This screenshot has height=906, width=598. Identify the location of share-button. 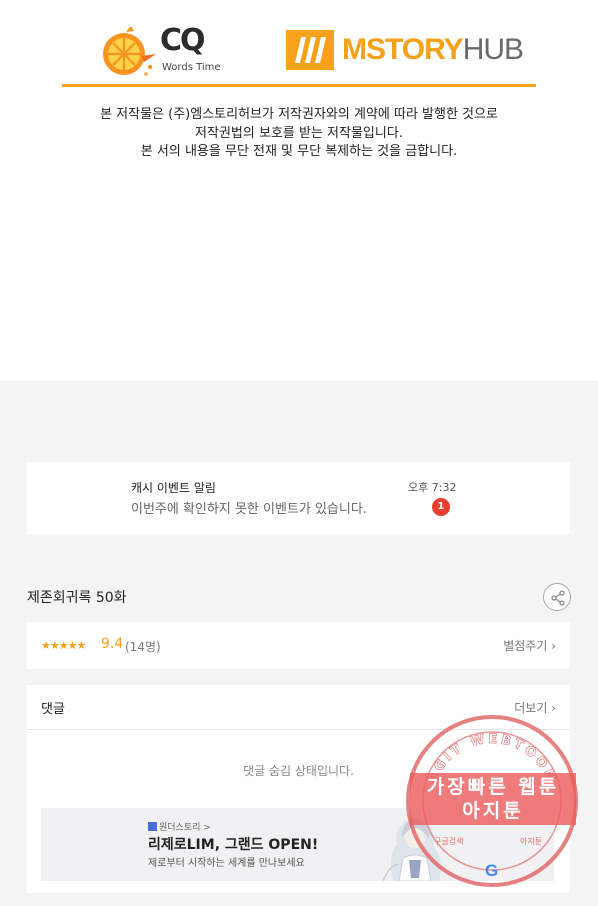
(557, 597).